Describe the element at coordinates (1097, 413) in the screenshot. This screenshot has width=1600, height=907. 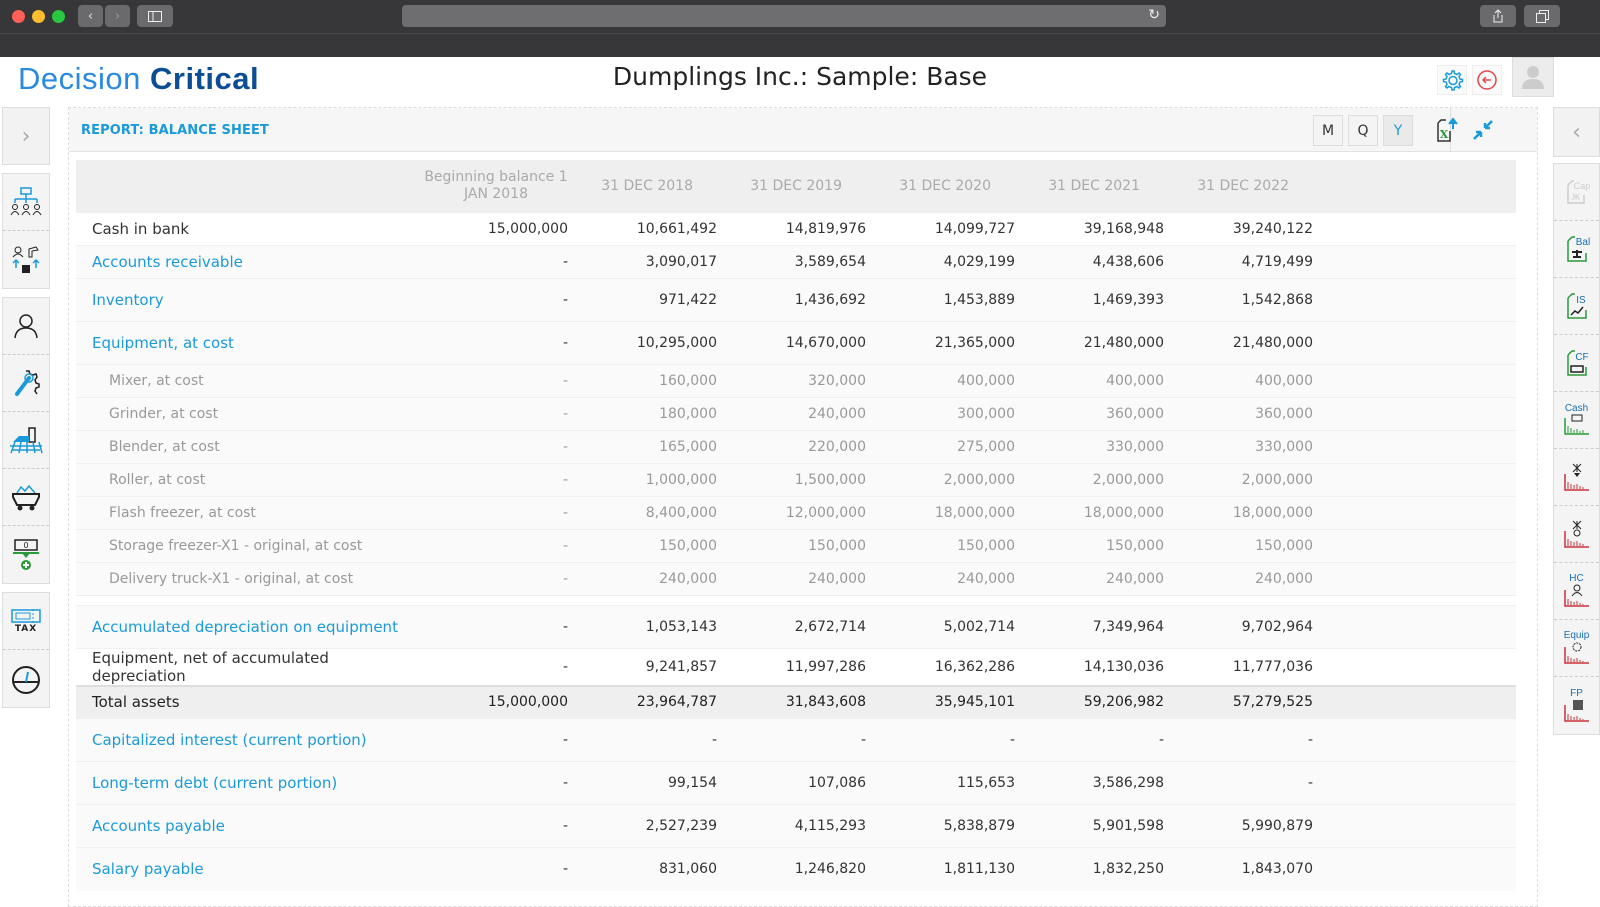
I see `cell-value: 360,000` at that location.